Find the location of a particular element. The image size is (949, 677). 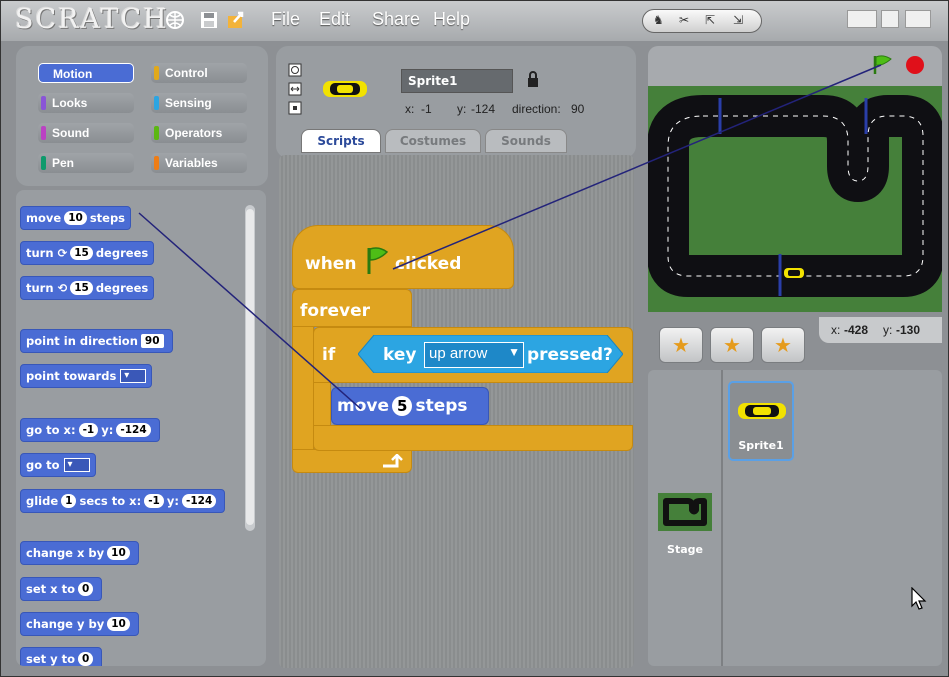

block-text: key is located at coordinates (400, 355).